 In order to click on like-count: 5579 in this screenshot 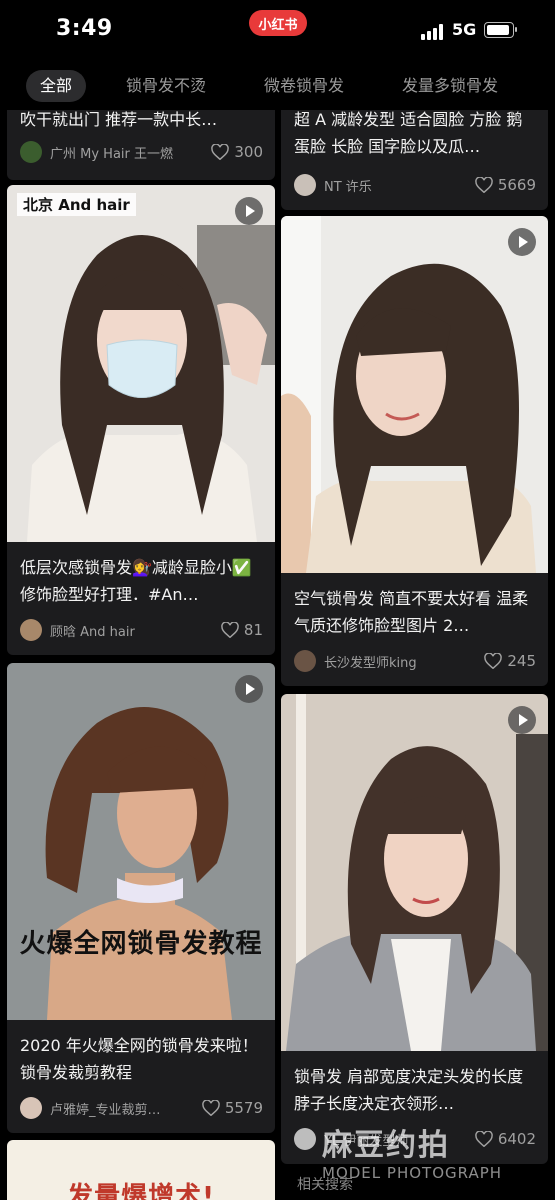, I will do `click(232, 1108)`.